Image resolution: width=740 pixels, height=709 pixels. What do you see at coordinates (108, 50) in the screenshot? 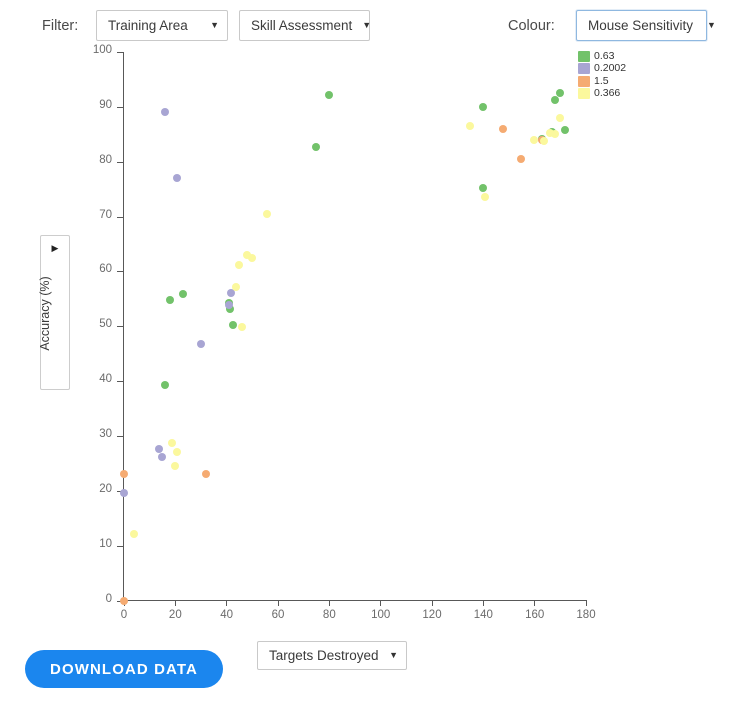
I see `y-tick: 100` at bounding box center [108, 50].